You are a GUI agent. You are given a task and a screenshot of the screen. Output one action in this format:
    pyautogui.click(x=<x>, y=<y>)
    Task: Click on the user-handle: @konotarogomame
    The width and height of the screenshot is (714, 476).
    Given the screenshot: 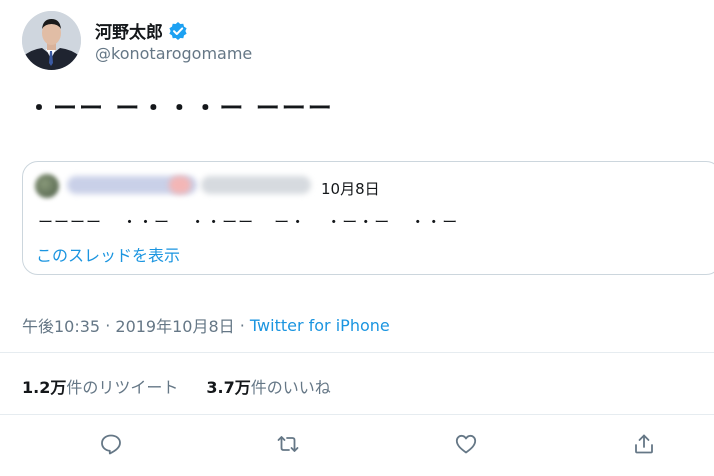 What is the action you would take?
    pyautogui.click(x=173, y=53)
    